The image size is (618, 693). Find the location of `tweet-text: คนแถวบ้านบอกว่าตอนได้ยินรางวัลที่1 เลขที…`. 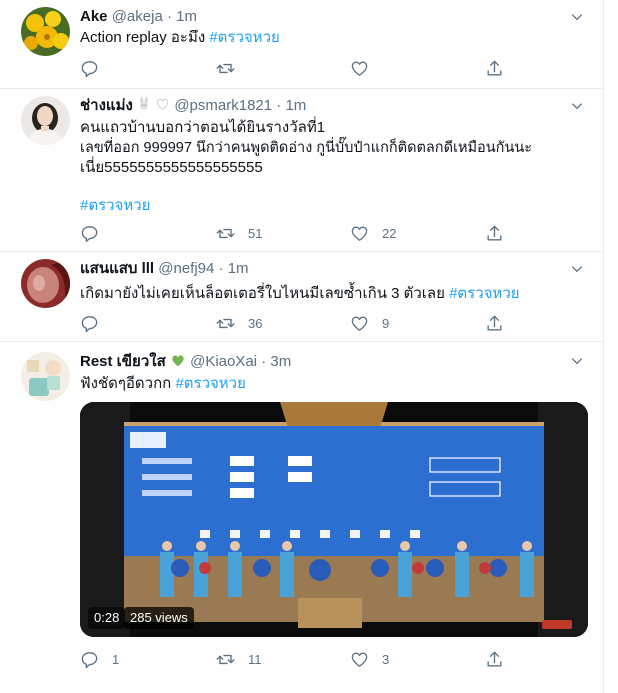

tweet-text: คนแถวบ้านบอกว่าตอนได้ยินรางวัลที่1 เลขที… is located at coordinates (330, 167).